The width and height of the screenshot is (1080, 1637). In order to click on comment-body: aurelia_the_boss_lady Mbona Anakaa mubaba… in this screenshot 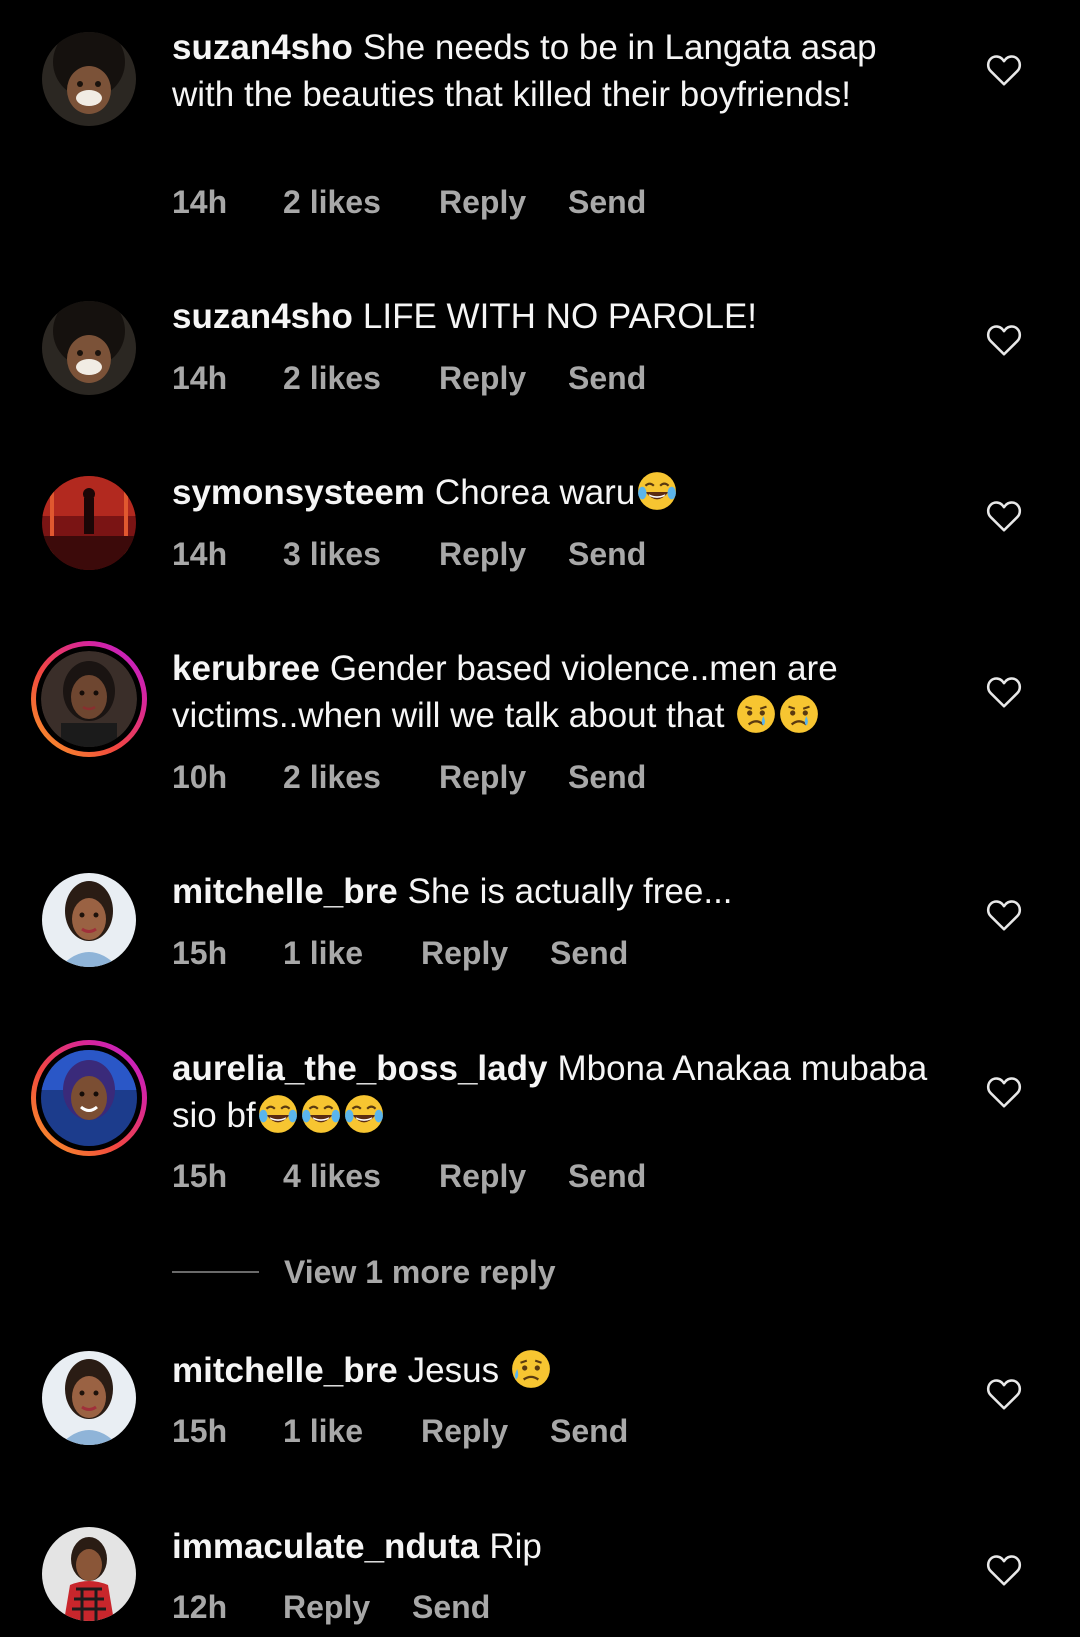, I will do `click(552, 1092)`.